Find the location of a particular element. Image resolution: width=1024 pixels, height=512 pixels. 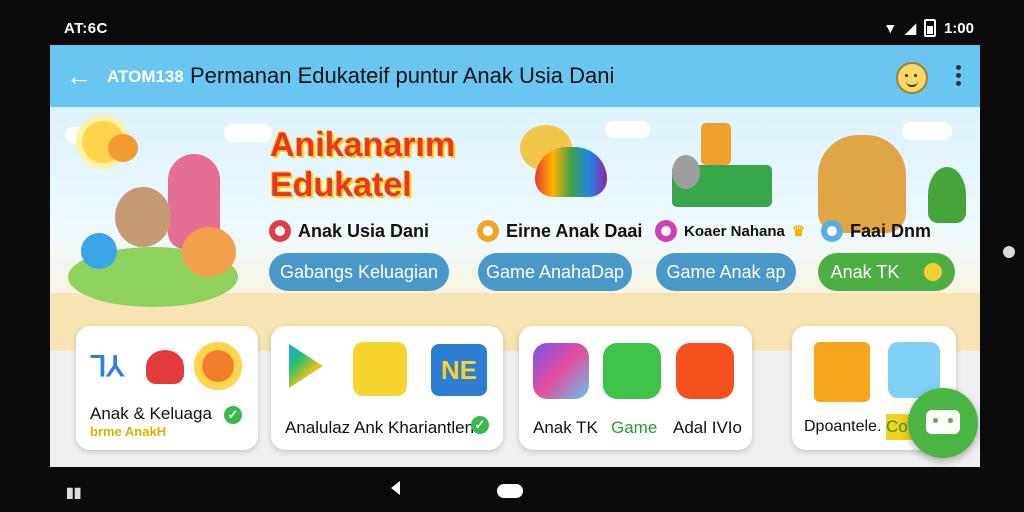

app-card-2: NE Analulaz Ank Khariantlen ✓ is located at coordinates (387, 388).